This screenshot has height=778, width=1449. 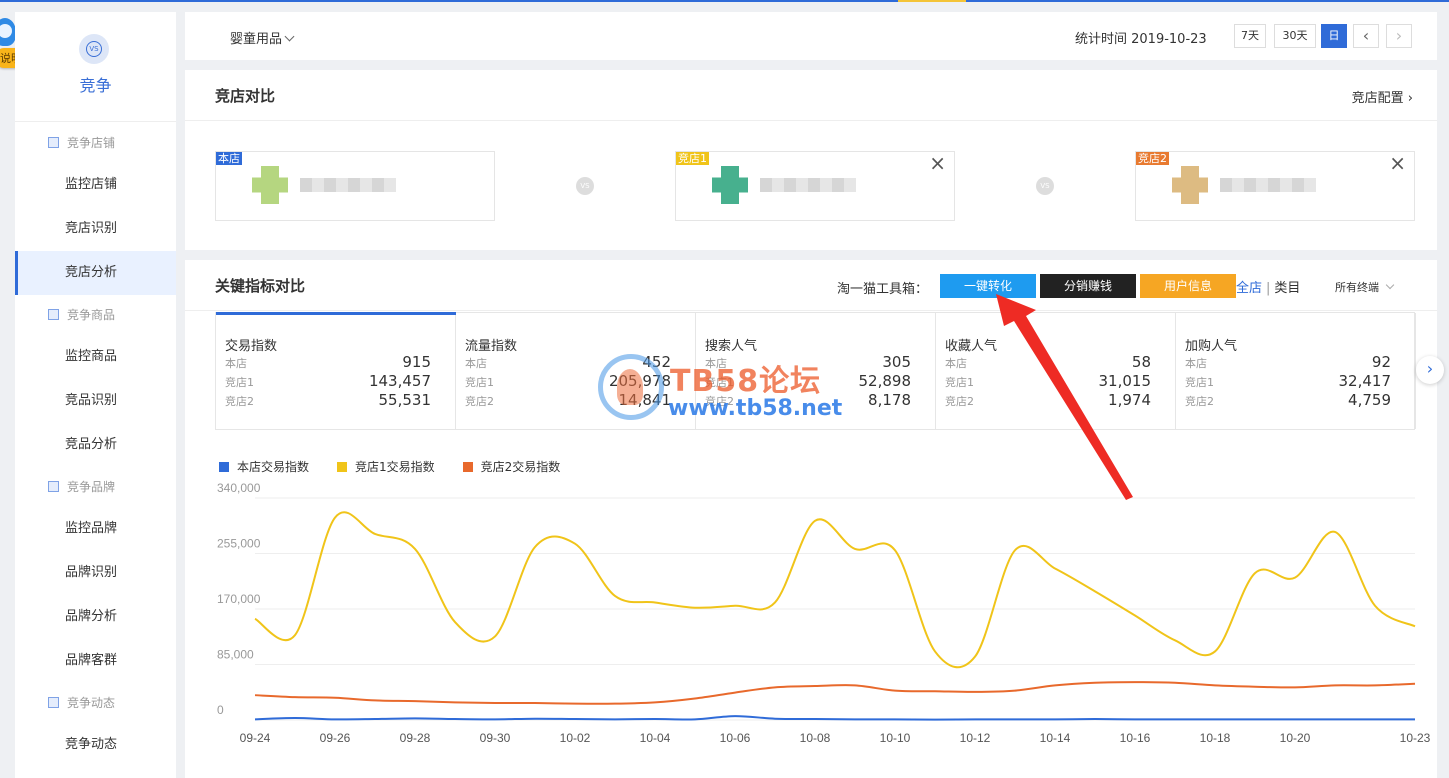 I want to click on legend-item: 竞店1交易指数, so click(x=386, y=466).